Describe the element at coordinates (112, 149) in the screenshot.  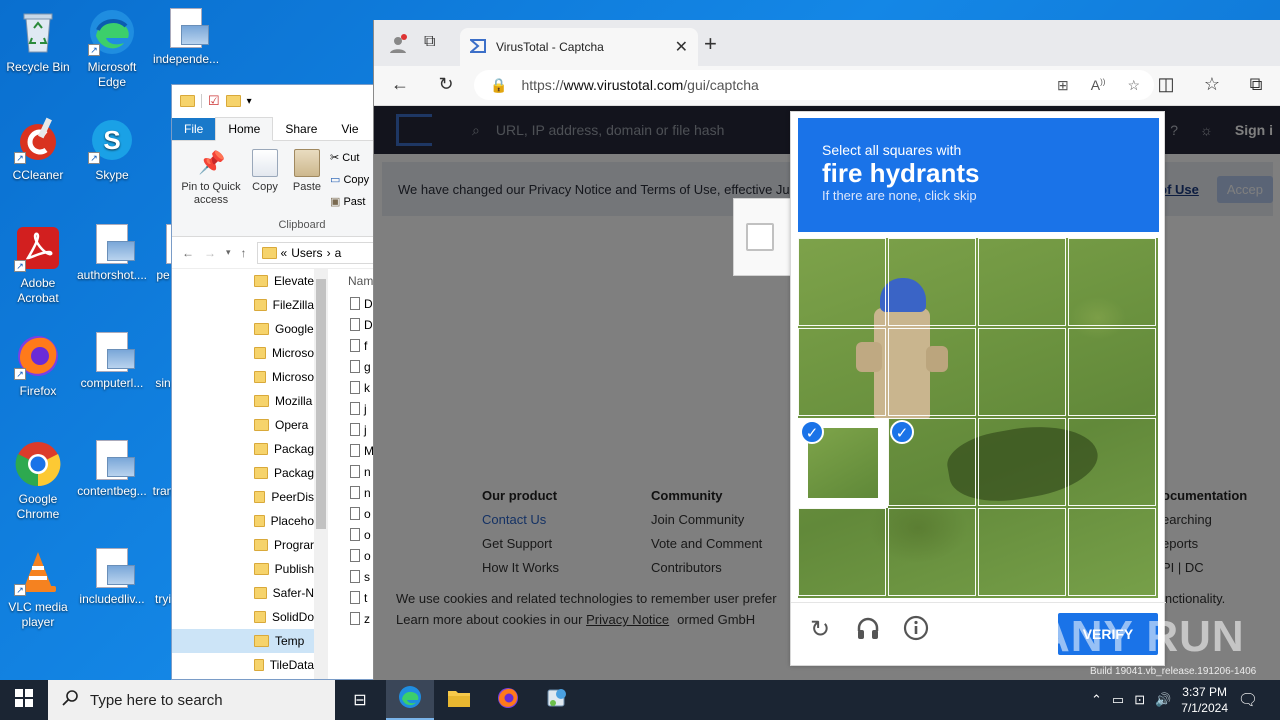
I see `desktop-icon-skype: S ↗ Skype` at that location.